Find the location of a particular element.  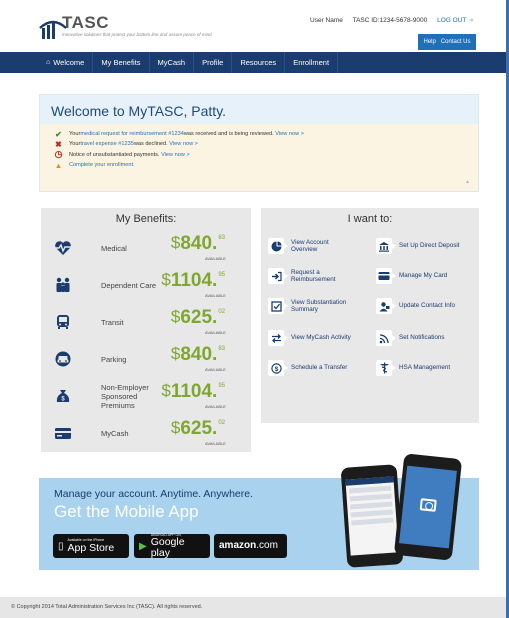

phone-screen is located at coordinates (372, 516).